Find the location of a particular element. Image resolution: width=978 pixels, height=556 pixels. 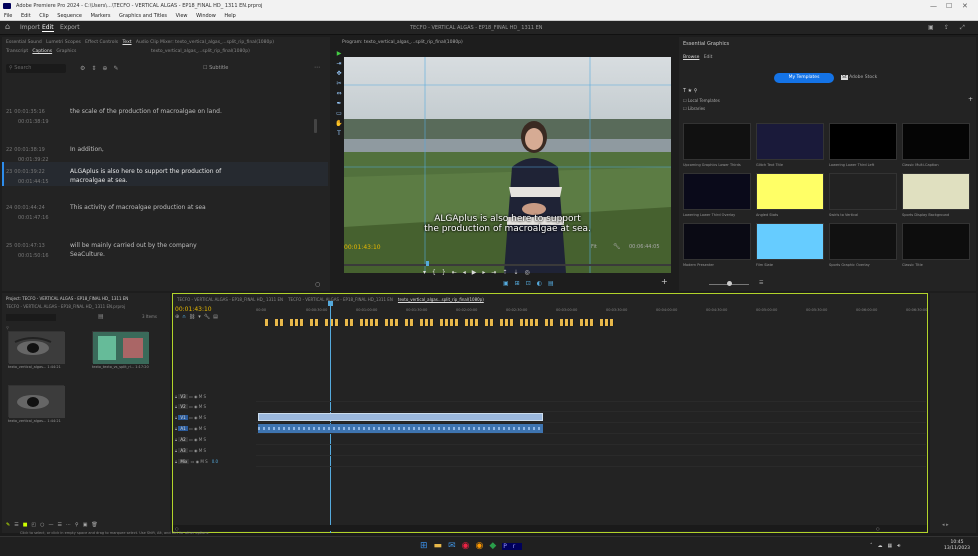

caption-item-24: 24 00:01:44:24 00:01:47:16 is located at coordinates (27, 213).